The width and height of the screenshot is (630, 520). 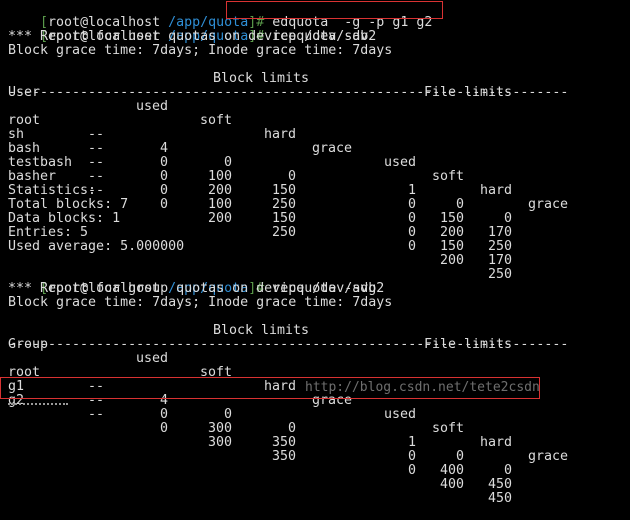 I want to click on stat-used-average: Used average: 5.000000, so click(x=96, y=246).